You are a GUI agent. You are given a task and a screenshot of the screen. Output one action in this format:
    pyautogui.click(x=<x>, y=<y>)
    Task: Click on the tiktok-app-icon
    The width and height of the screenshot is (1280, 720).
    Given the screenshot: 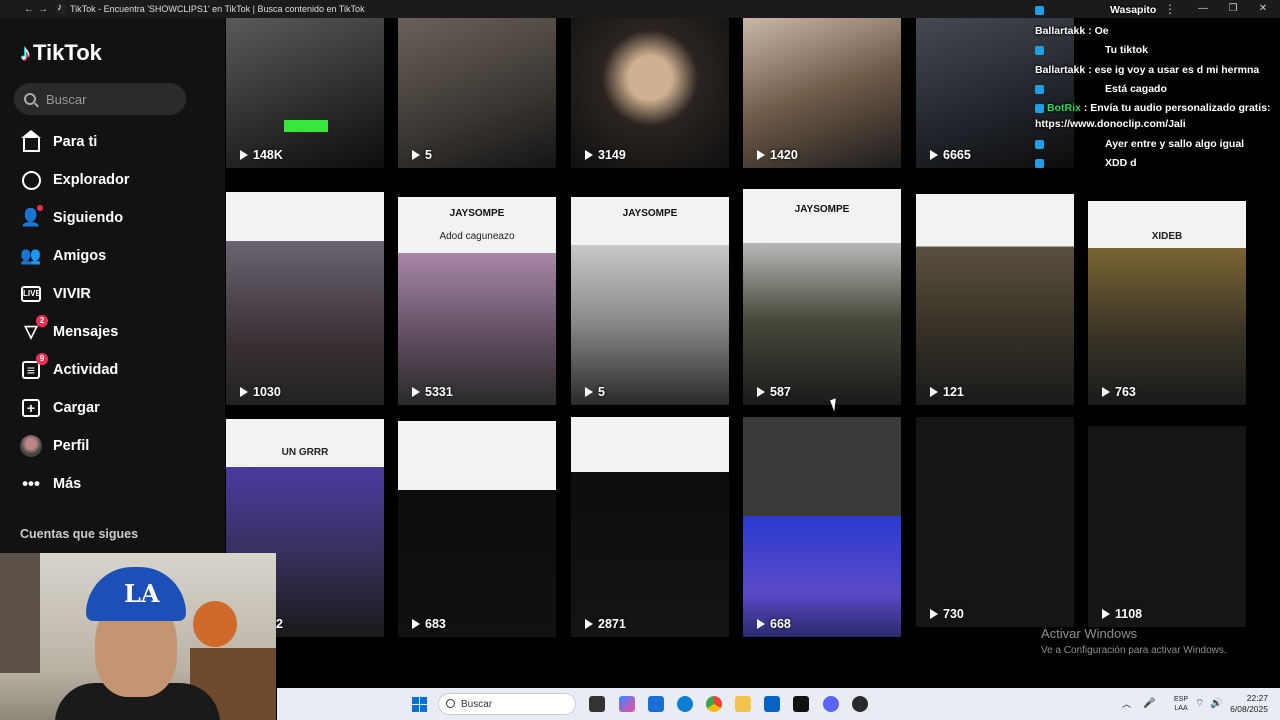 What is the action you would take?
    pyautogui.click(x=801, y=704)
    